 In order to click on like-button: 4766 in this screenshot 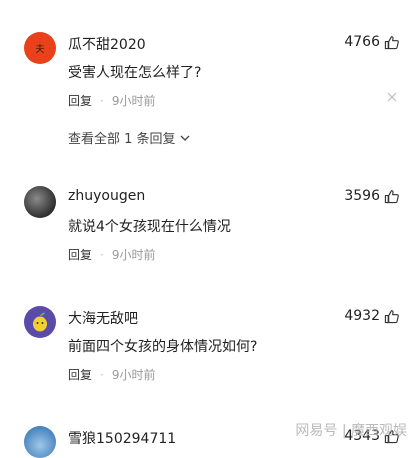, I will do `click(371, 42)`.